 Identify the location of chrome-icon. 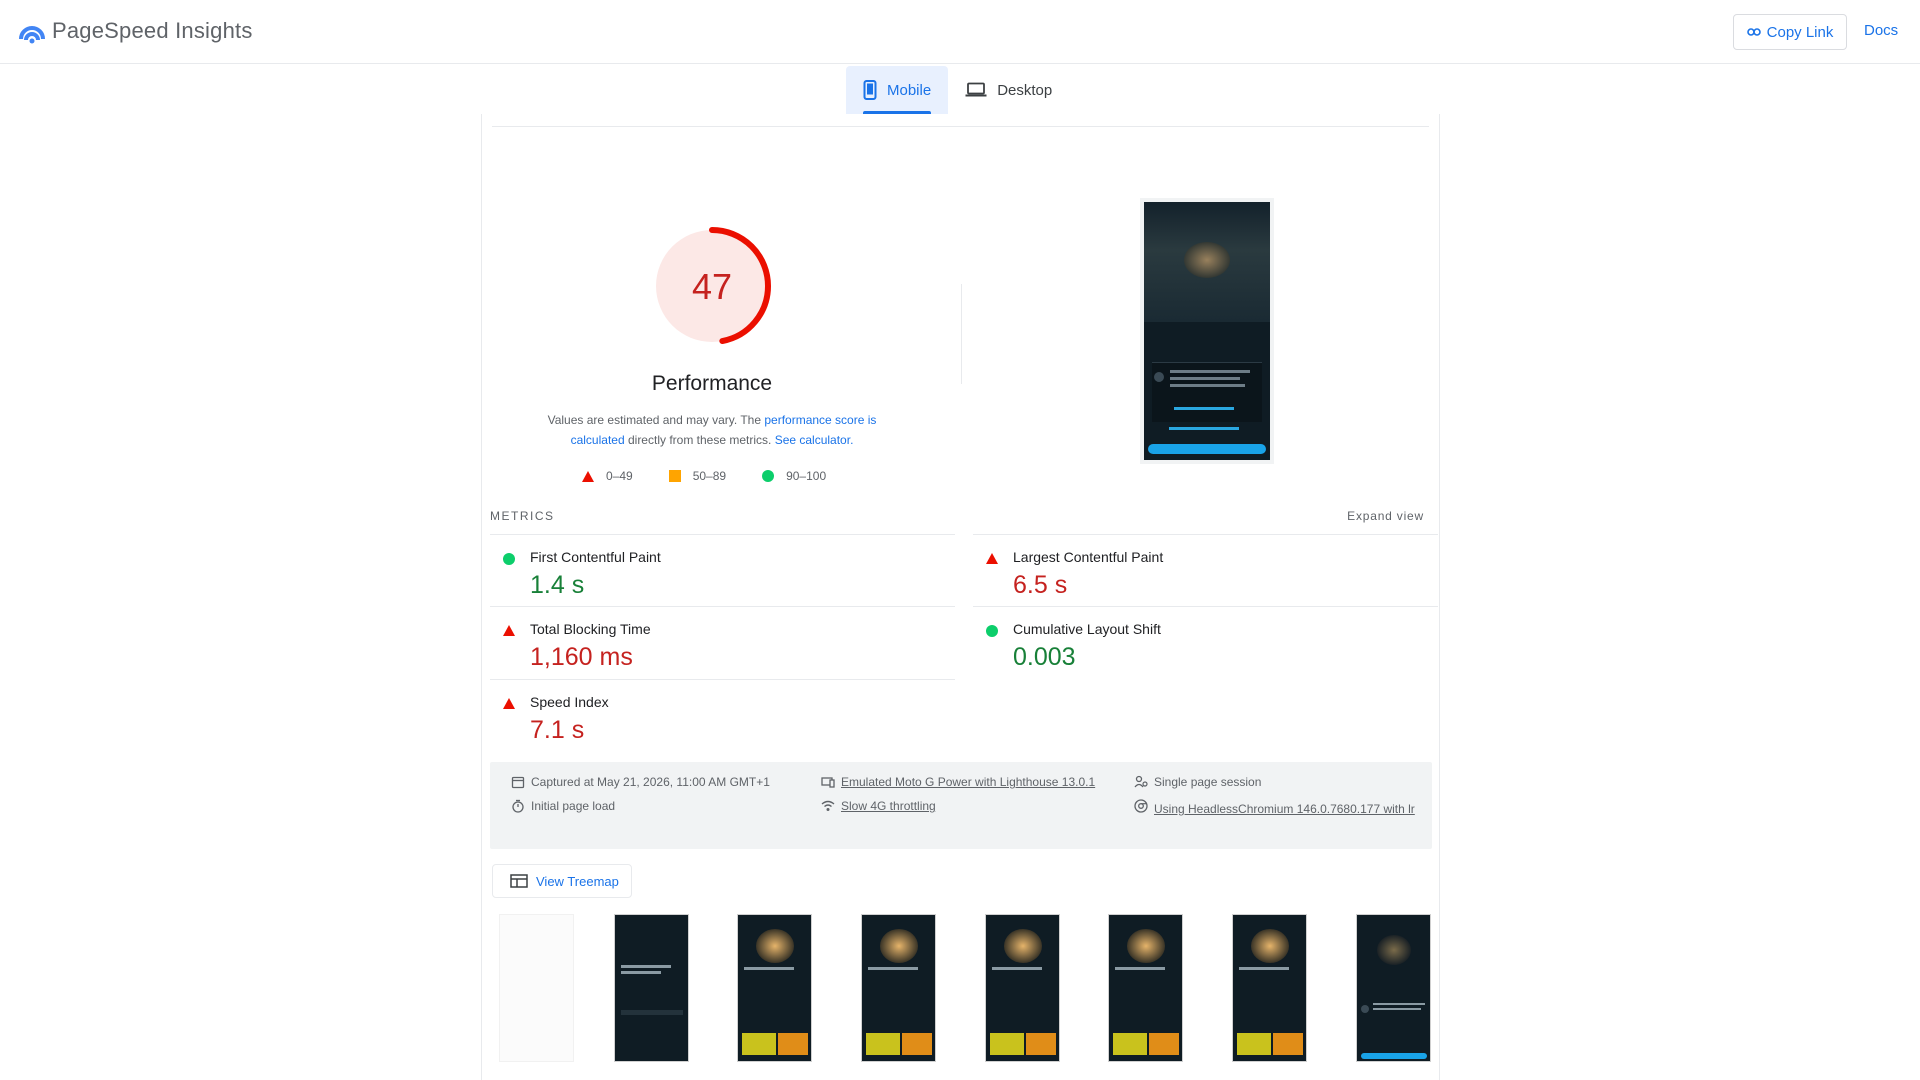
(1141, 806).